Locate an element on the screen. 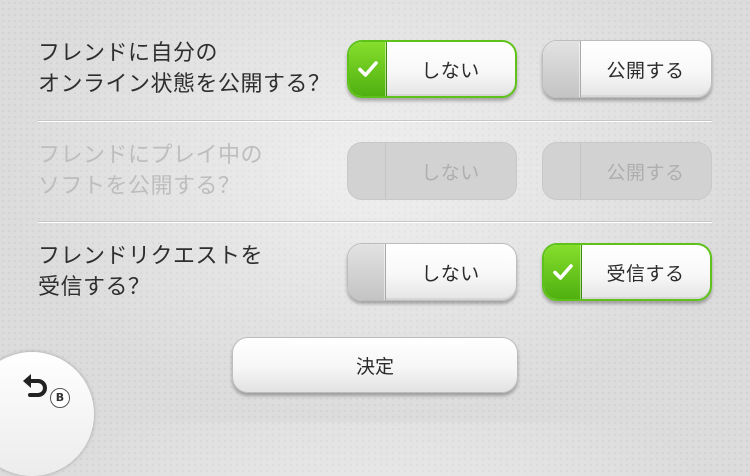 This screenshot has width=750, height=476. back-arrow-icon is located at coordinates (35, 385).